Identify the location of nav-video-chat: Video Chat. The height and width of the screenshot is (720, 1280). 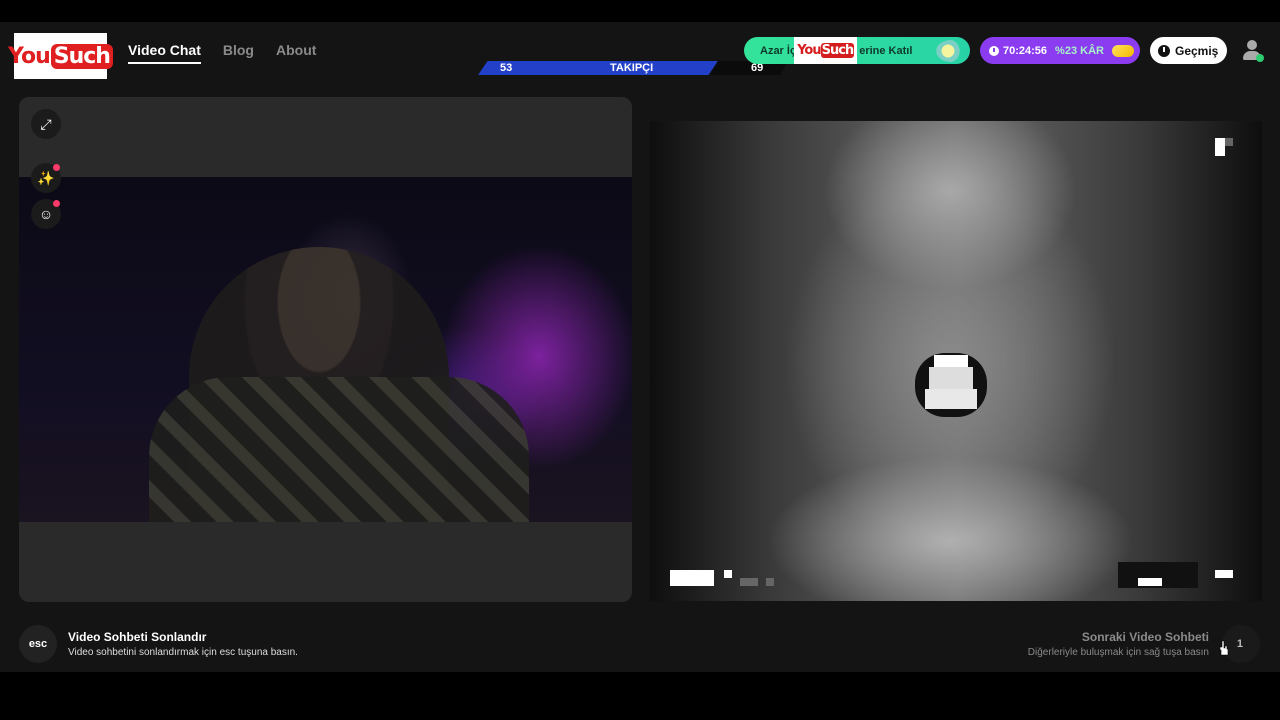
(164, 53).